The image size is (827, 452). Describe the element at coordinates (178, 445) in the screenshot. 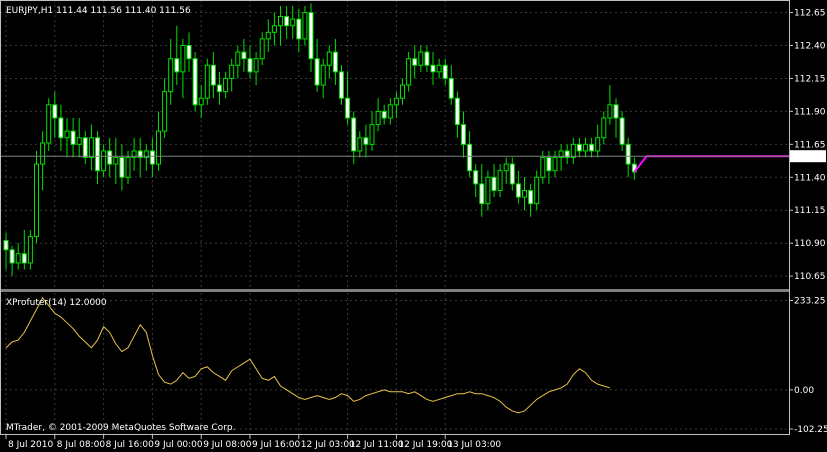

I see `time-tick-label: 9 Jul 00:00` at that location.